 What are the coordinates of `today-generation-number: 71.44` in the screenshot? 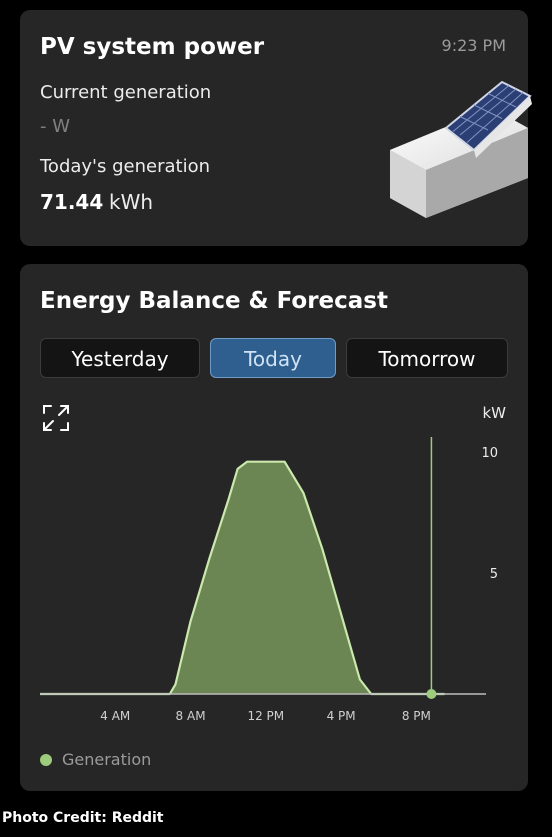 It's located at (72, 202).